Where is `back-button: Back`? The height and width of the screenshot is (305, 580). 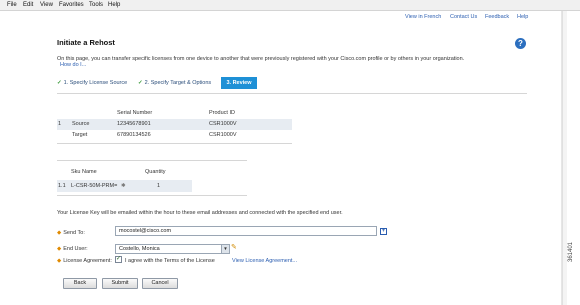 back-button: Back is located at coordinates (80, 283).